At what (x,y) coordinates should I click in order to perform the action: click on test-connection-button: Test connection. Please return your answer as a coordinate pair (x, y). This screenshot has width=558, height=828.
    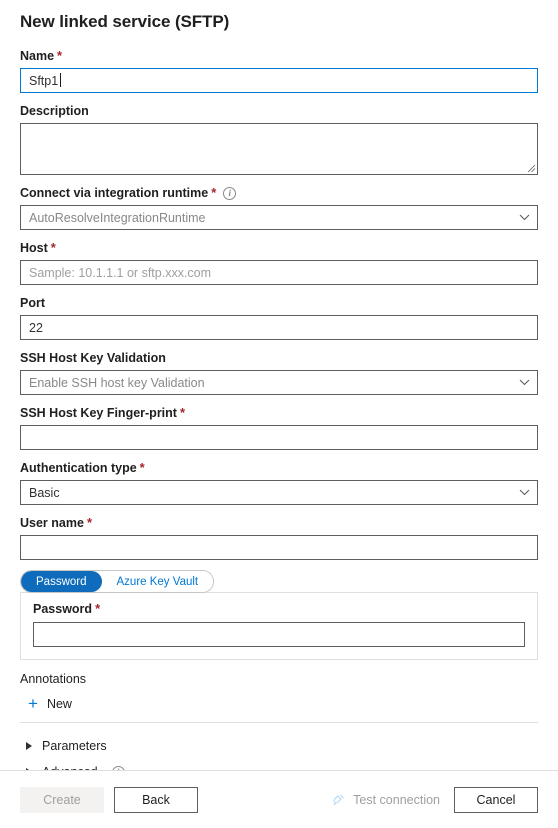
    Looking at the image, I should click on (386, 800).